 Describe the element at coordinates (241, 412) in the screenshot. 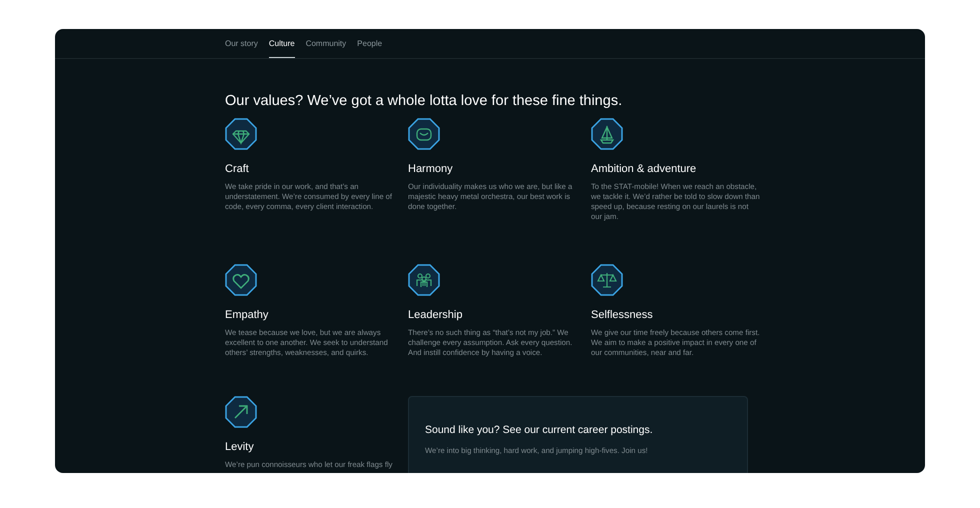

I see `arrow-icon` at that location.